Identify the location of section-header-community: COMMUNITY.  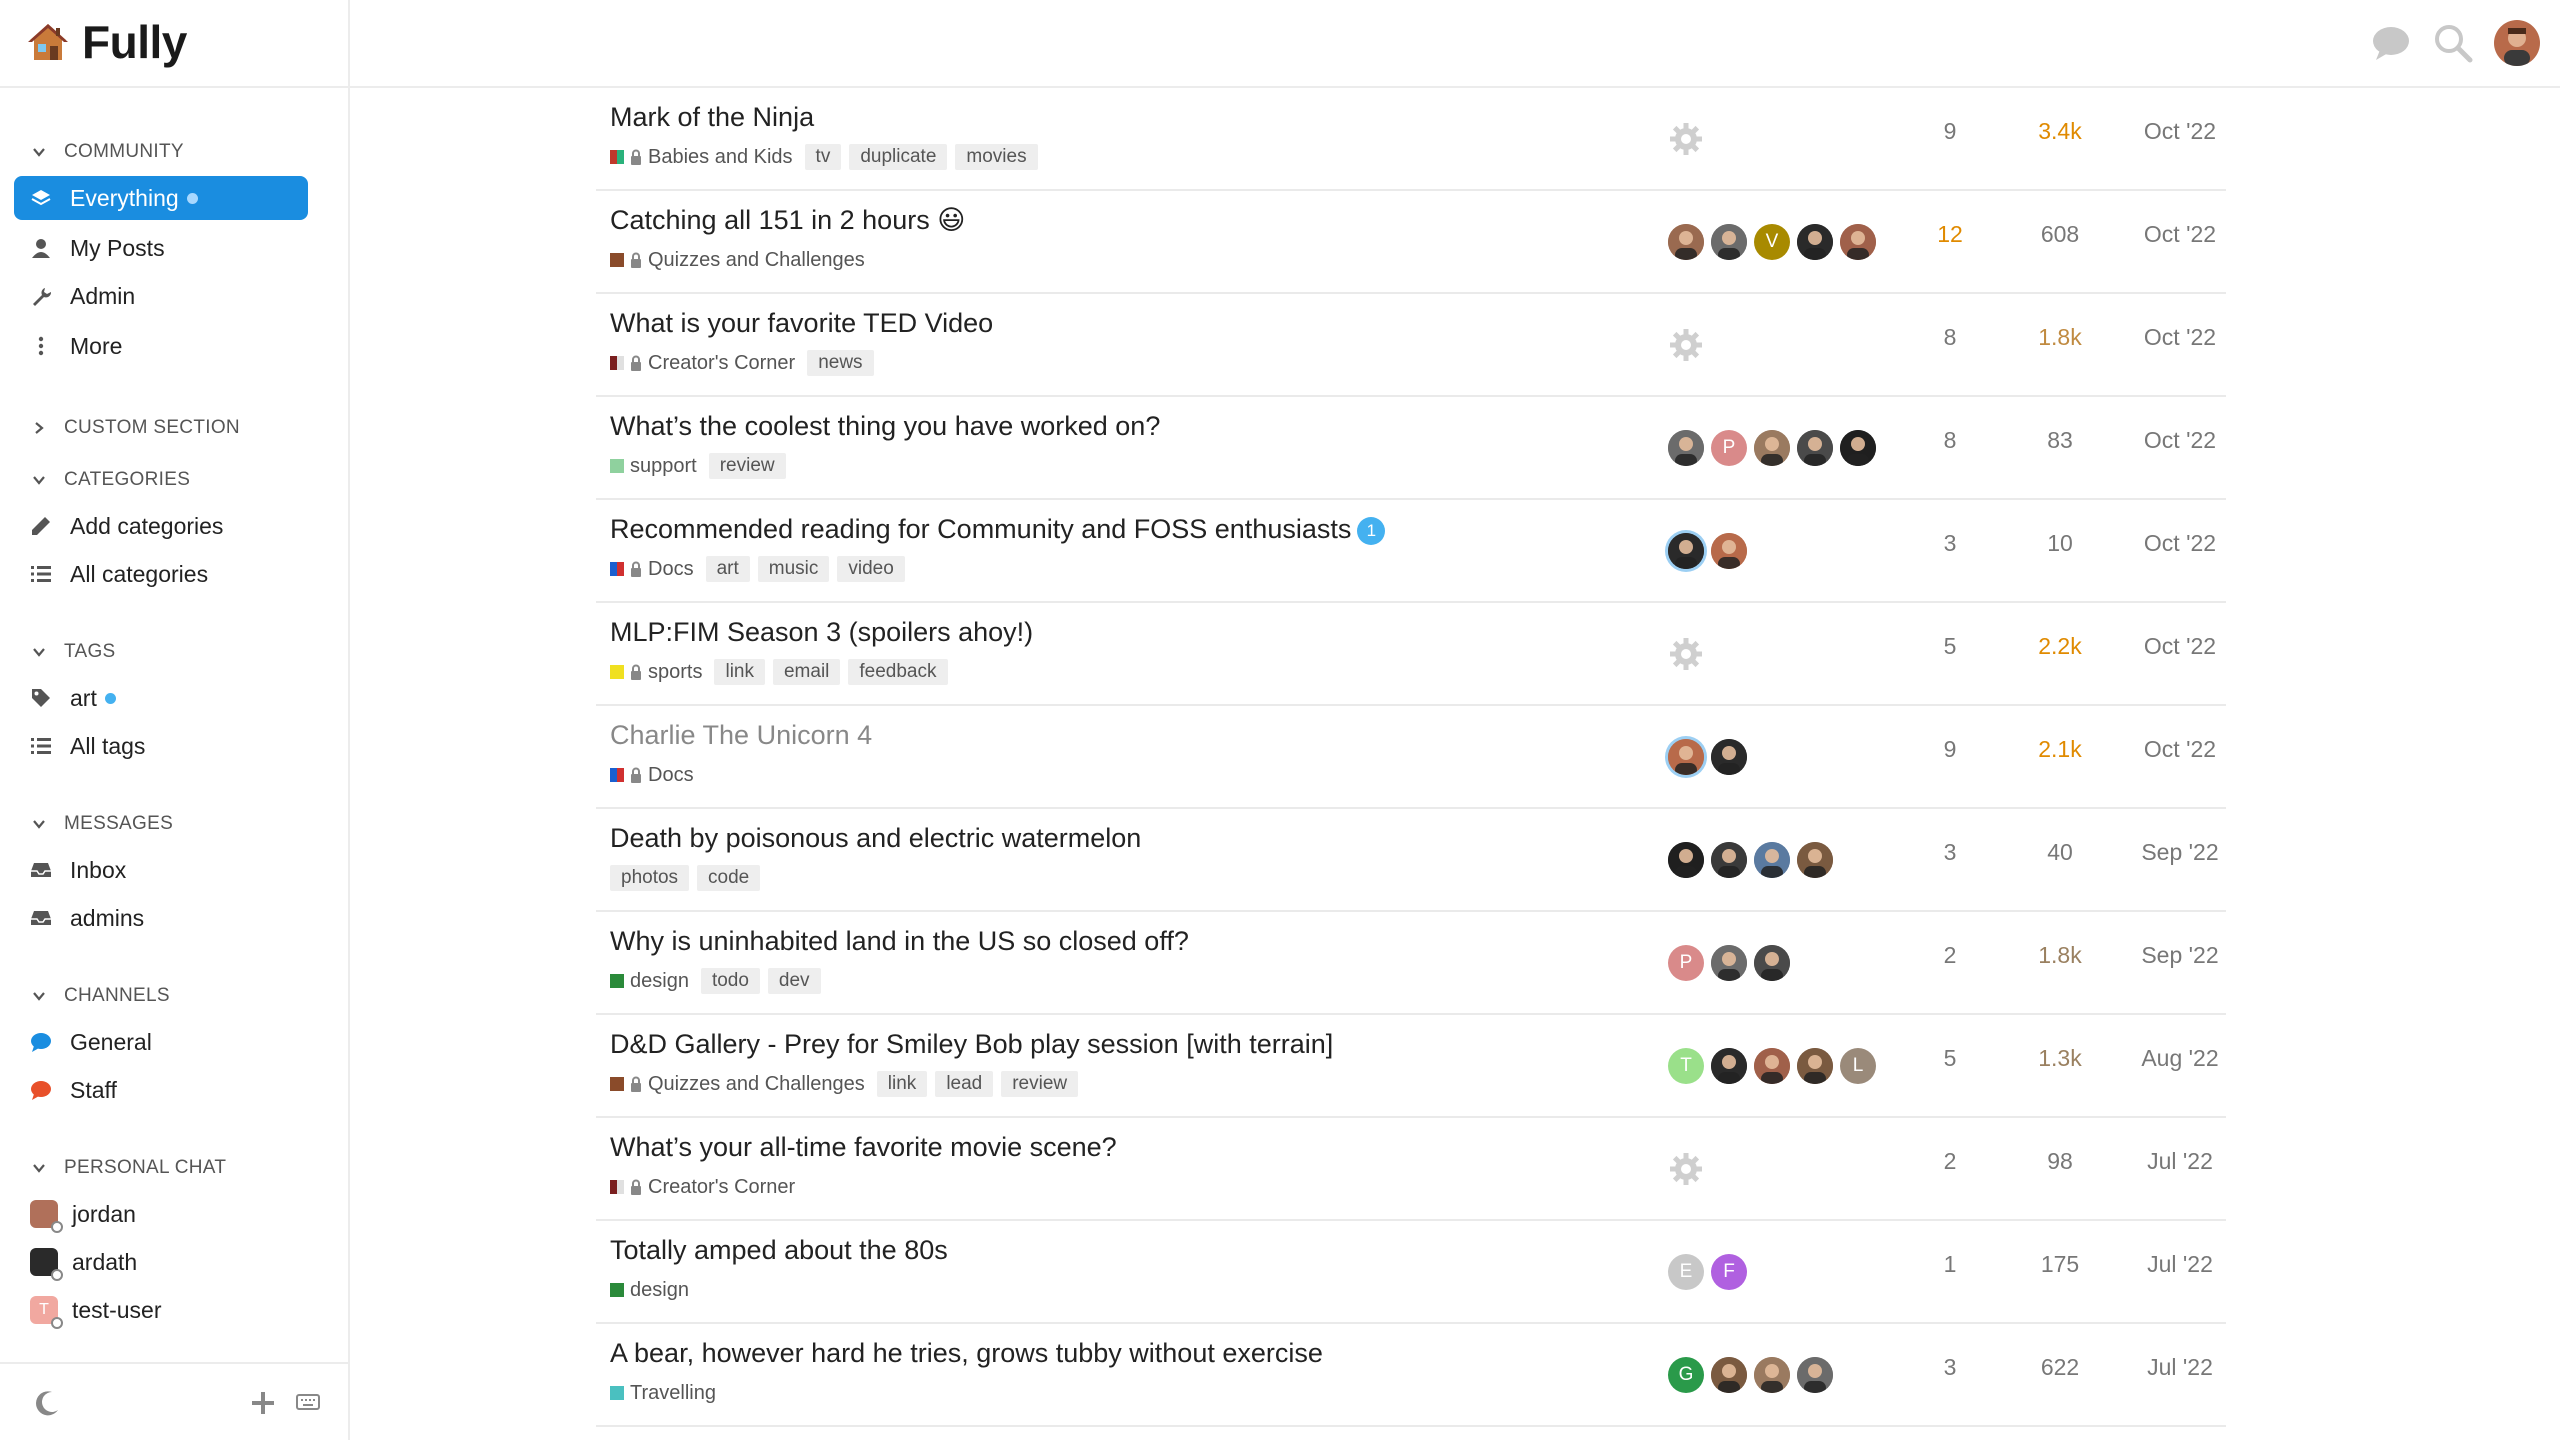
(175, 152).